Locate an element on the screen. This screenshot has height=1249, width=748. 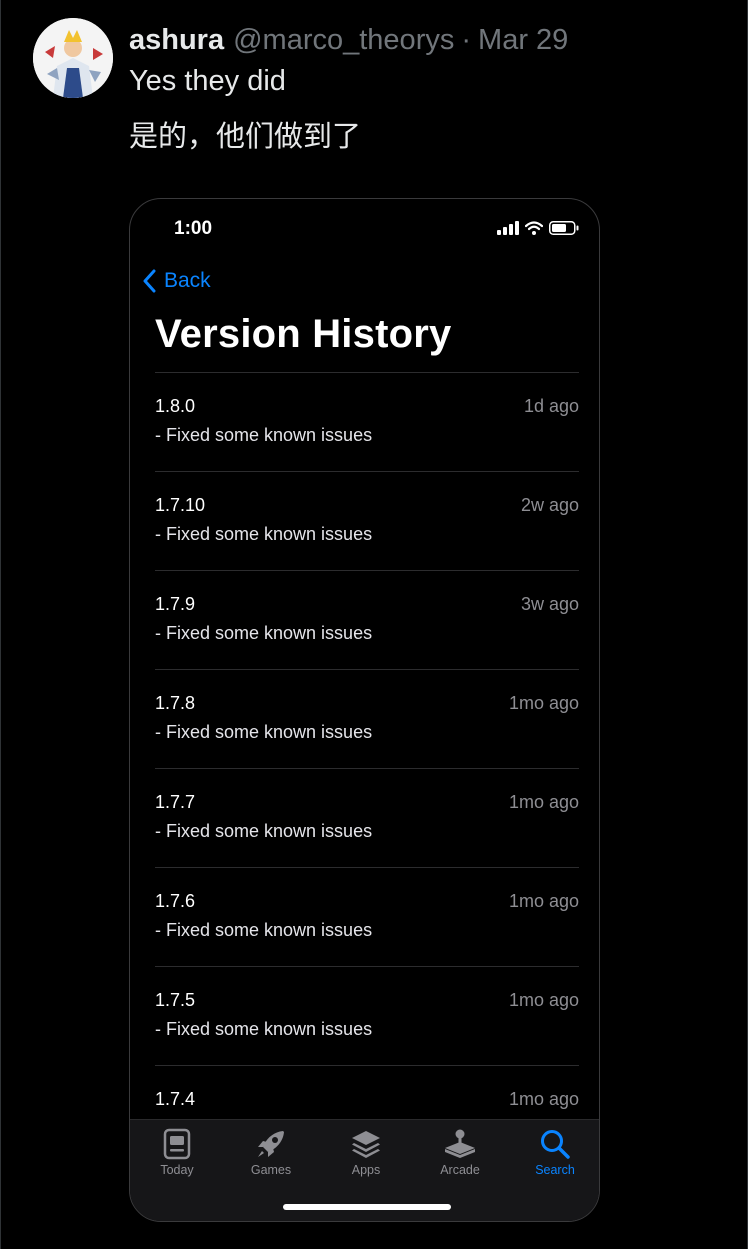
version-age: 2w ago is located at coordinates (549, 505).